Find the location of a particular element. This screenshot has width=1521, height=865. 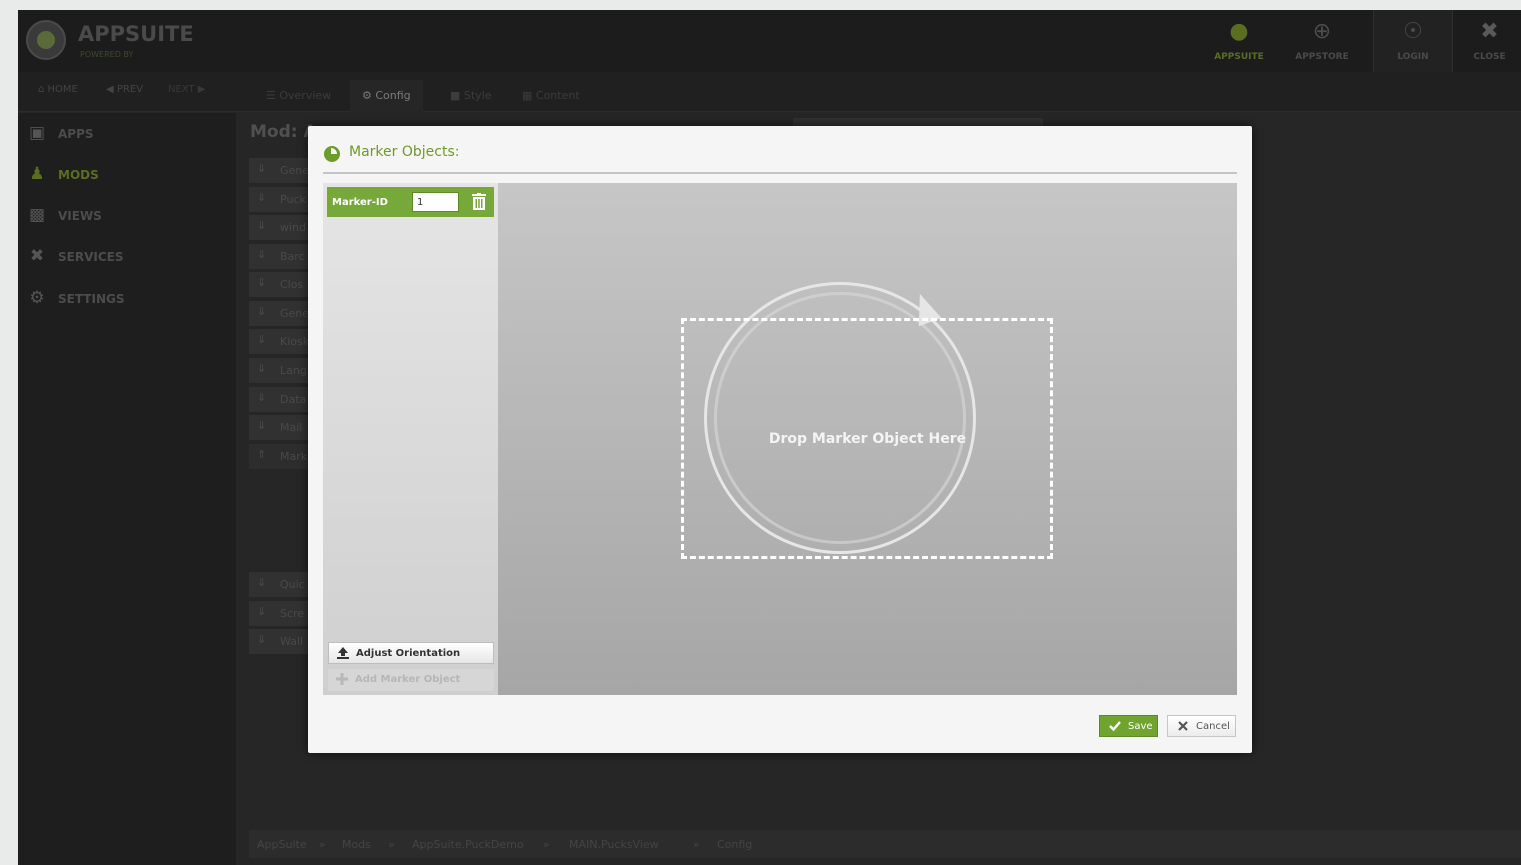

next-arrow-icon: ▶ is located at coordinates (200, 89).